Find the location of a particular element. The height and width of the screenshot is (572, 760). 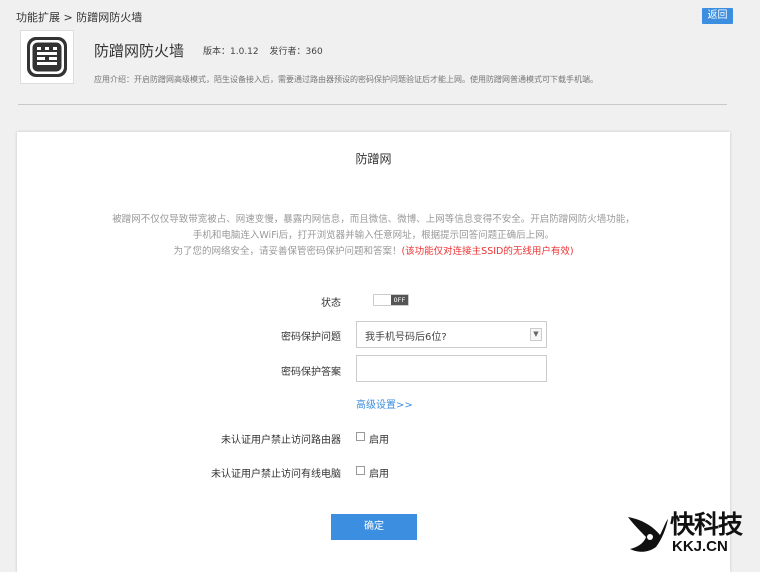

castle-wall-icon is located at coordinates (47, 57).